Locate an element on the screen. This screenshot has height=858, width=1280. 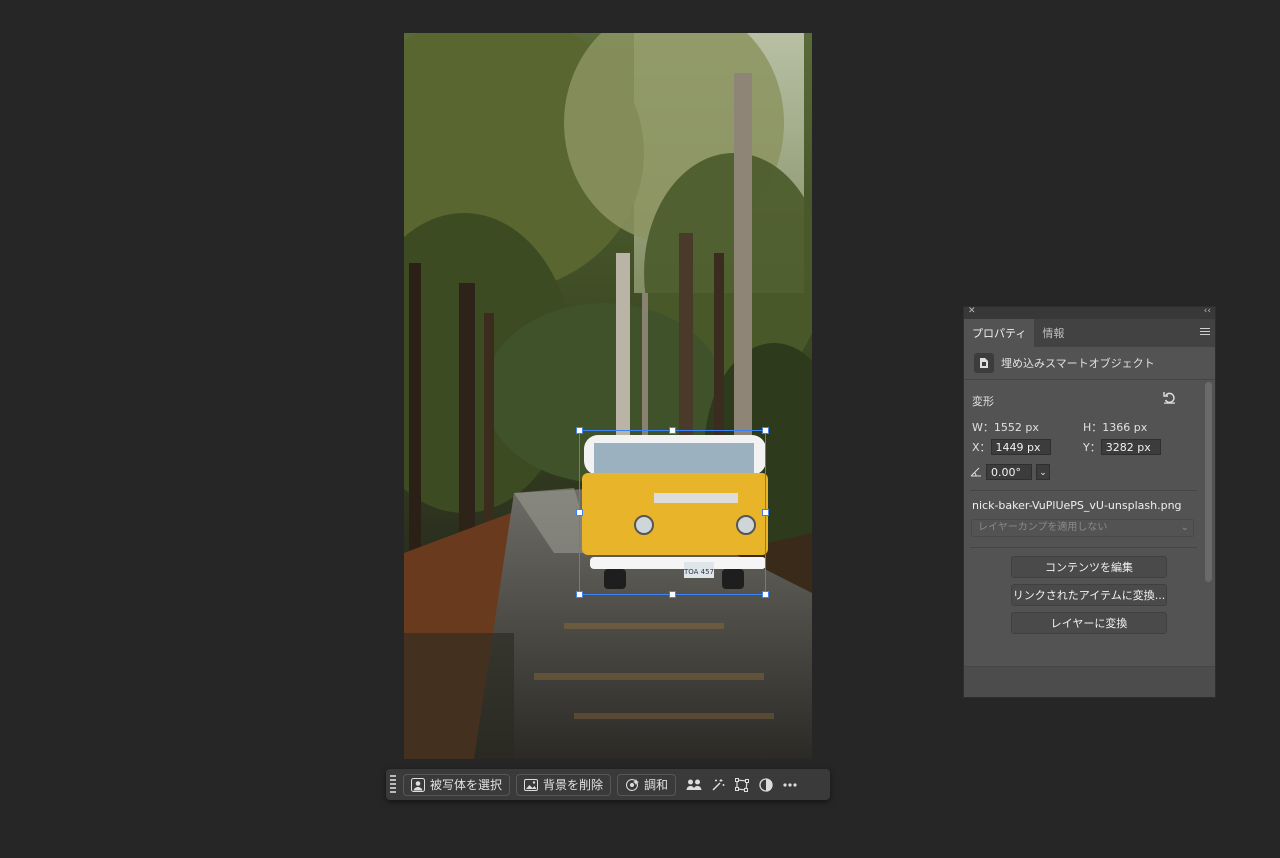
panel-tabs: プロパティ 情報 is located at coordinates (1089, 333).